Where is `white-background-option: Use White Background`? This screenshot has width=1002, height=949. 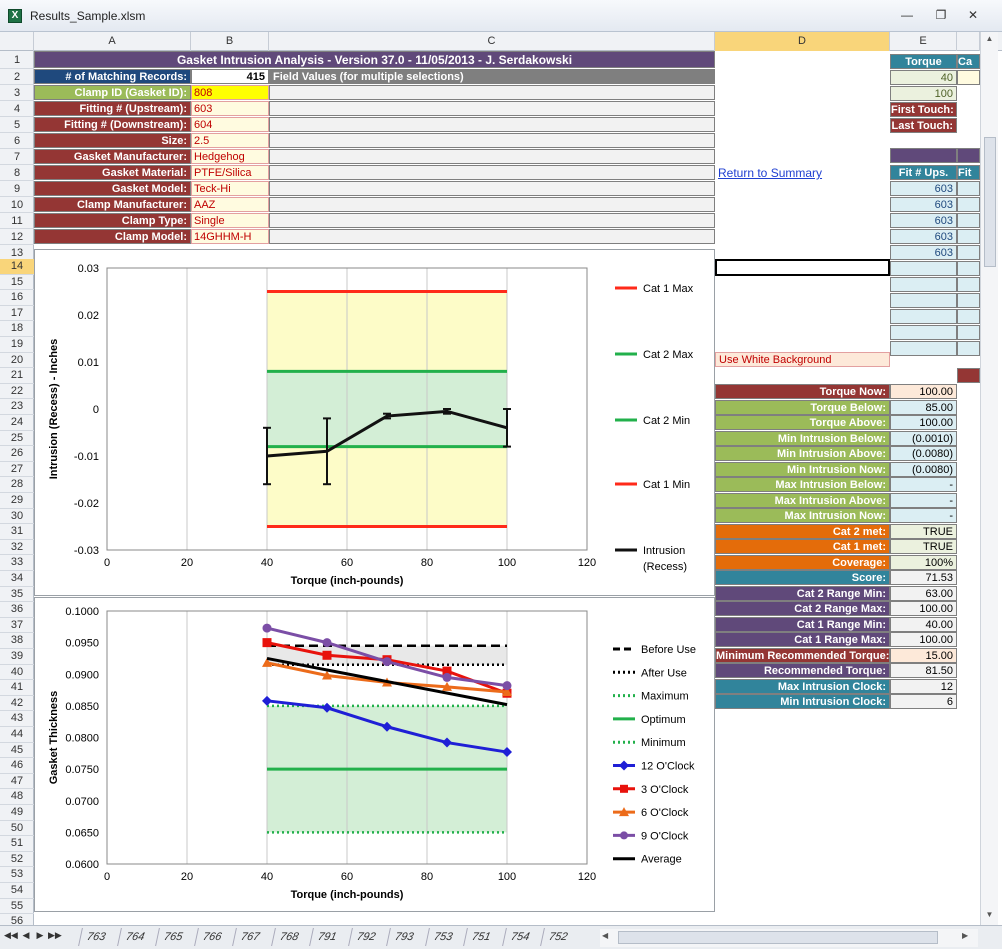 white-background-option: Use White Background is located at coordinates (802, 359).